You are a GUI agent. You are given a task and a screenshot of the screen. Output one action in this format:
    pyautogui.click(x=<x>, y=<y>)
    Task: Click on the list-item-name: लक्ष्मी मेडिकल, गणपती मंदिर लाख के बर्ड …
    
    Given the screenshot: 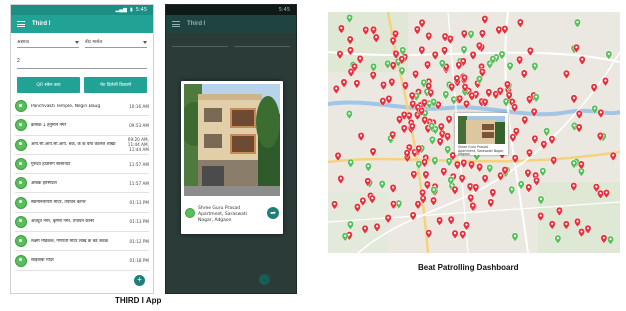 What is the action you would take?
    pyautogui.click(x=69, y=241)
    